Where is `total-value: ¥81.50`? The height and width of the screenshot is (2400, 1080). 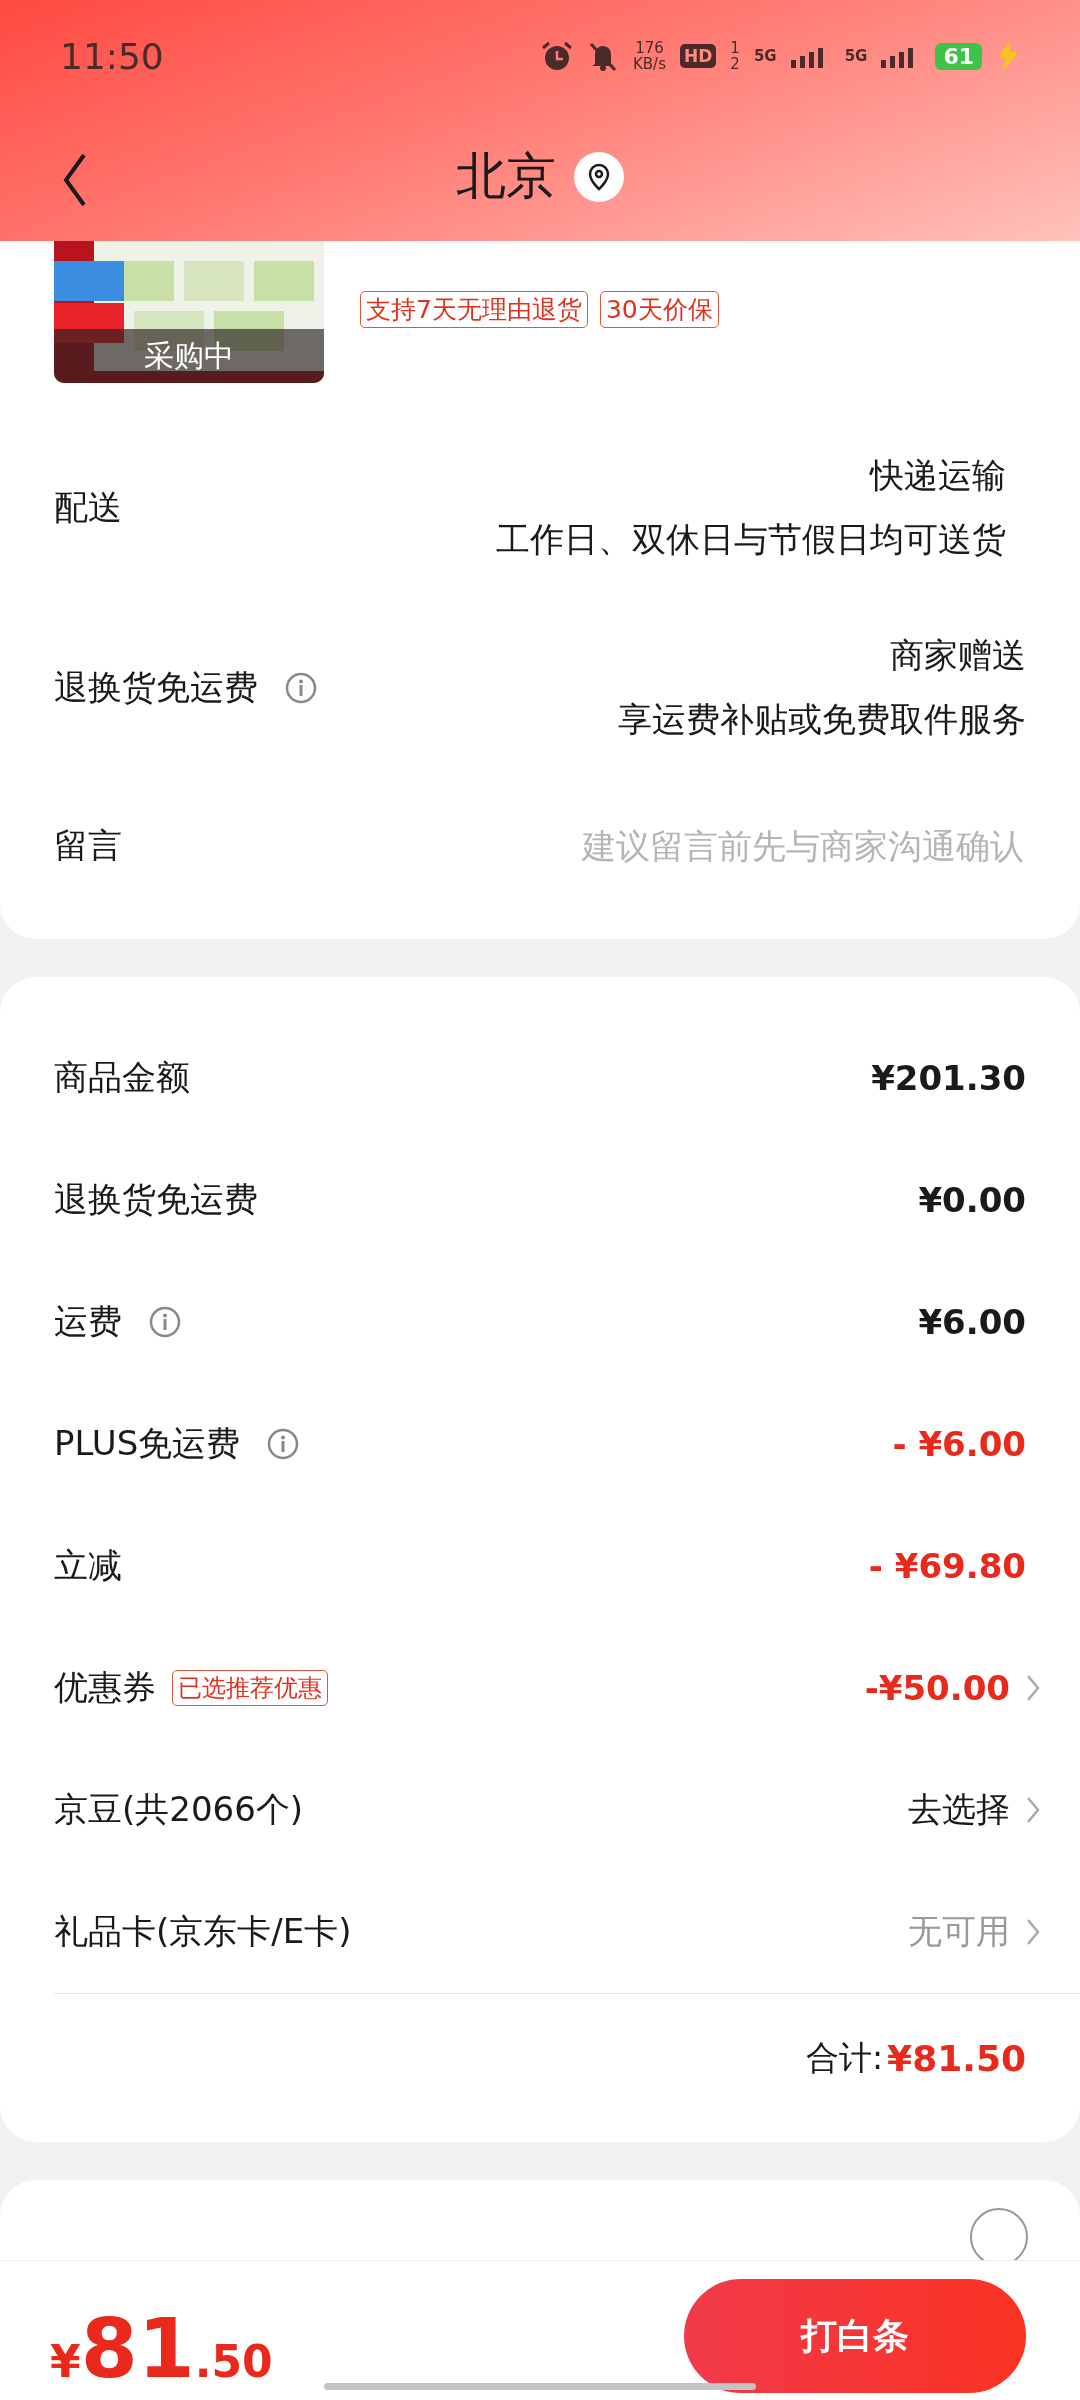 total-value: ¥81.50 is located at coordinates (956, 2058).